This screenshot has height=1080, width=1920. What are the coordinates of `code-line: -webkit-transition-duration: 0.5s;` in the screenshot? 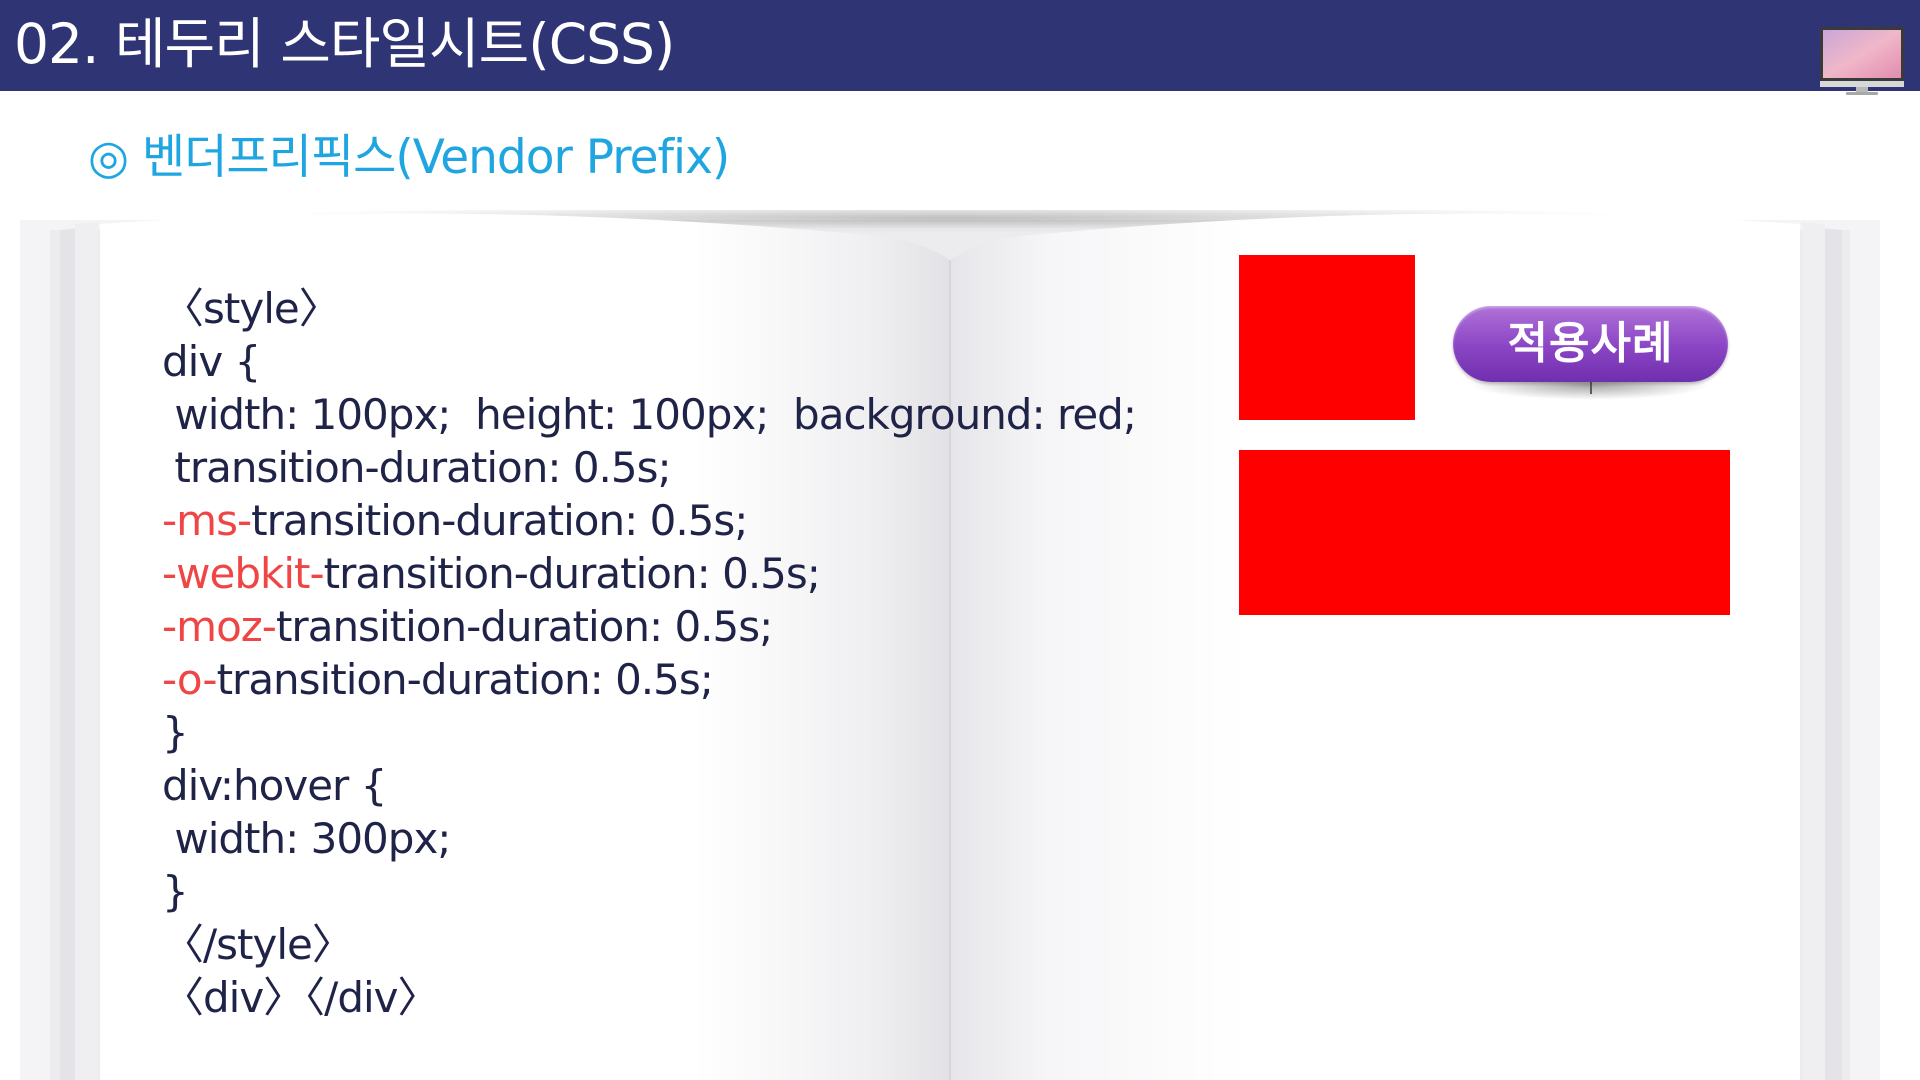 It's located at (649, 573).